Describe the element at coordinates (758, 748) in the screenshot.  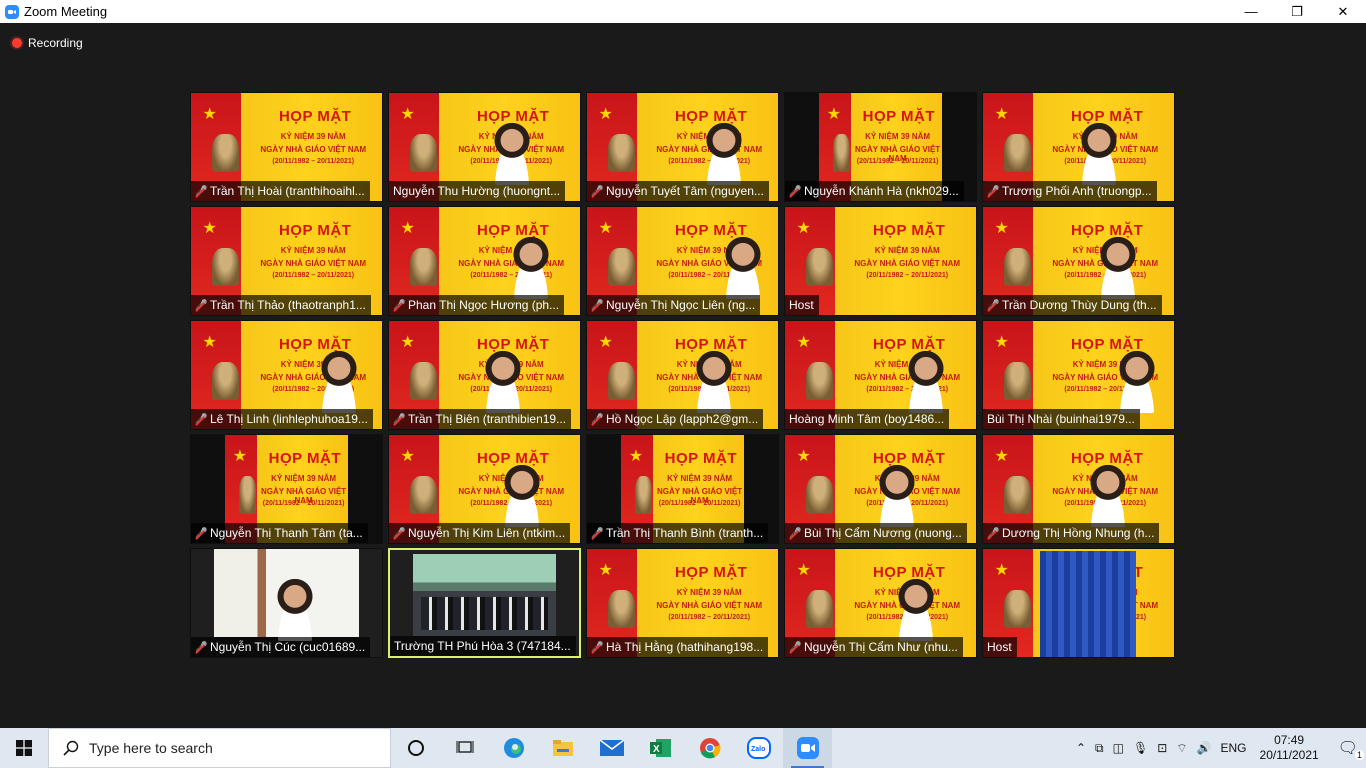
I see `zalo-button: Zalo` at that location.